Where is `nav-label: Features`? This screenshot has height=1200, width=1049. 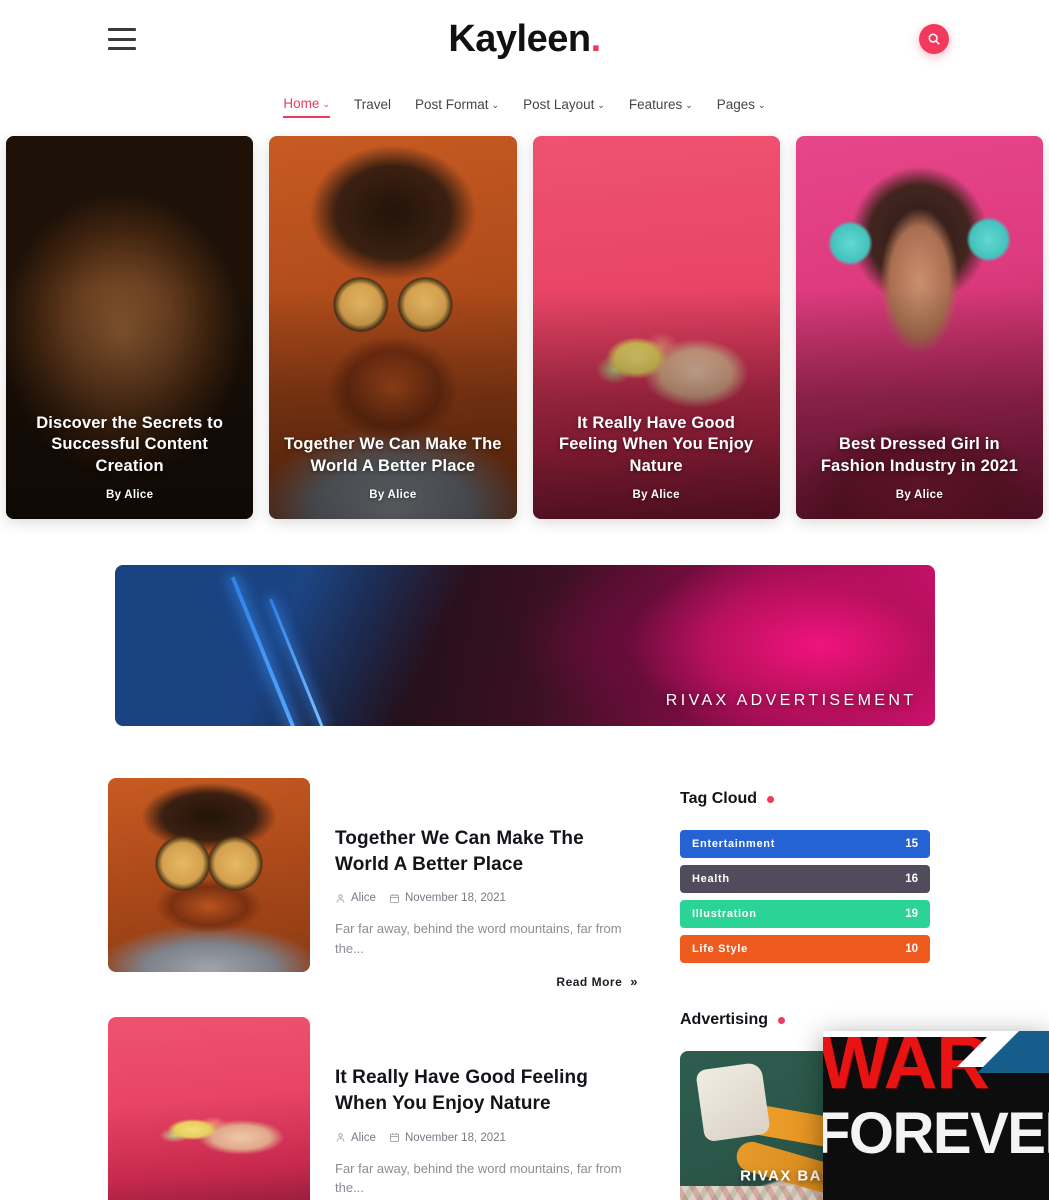 nav-label: Features is located at coordinates (655, 104).